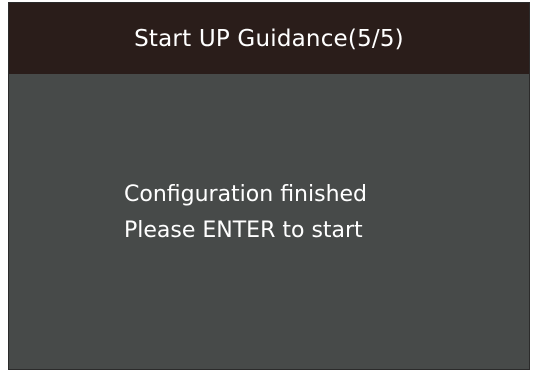  Describe the element at coordinates (246, 194) in the screenshot. I see `message-line-1: Configuration finished` at that location.